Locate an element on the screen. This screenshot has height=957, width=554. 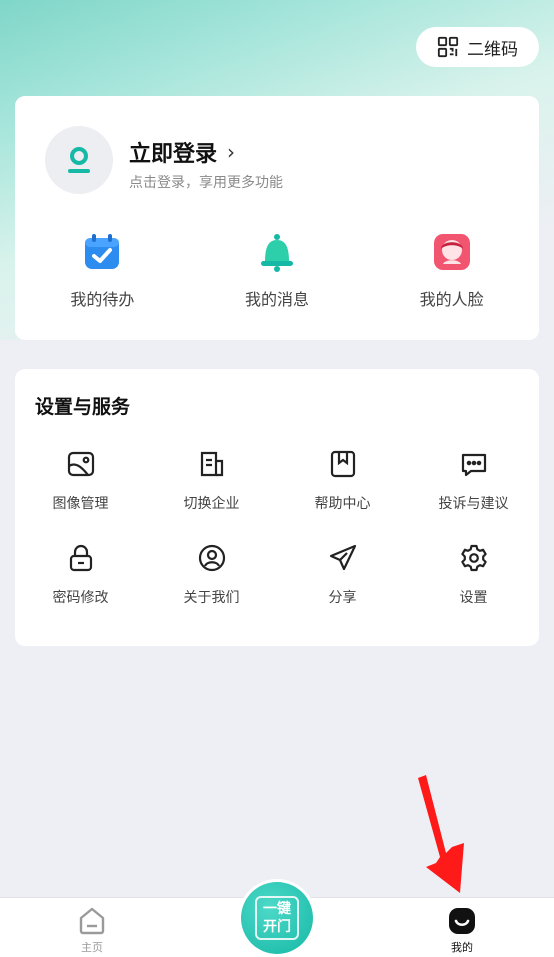
qr-code-label: 二维码 is located at coordinates (492, 49).